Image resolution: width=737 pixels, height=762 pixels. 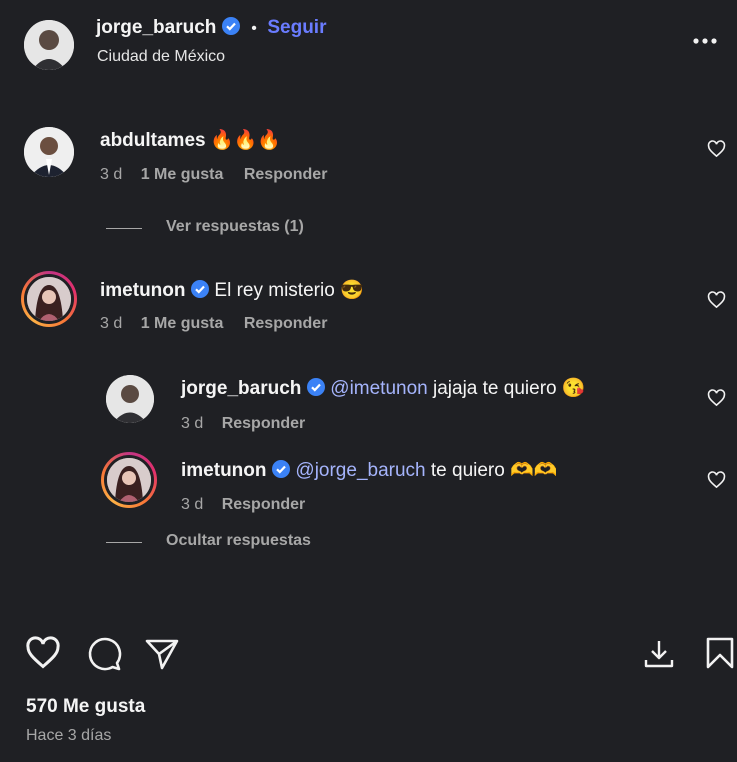 What do you see at coordinates (720, 655) in the screenshot?
I see `save-bookmark-icon` at bounding box center [720, 655].